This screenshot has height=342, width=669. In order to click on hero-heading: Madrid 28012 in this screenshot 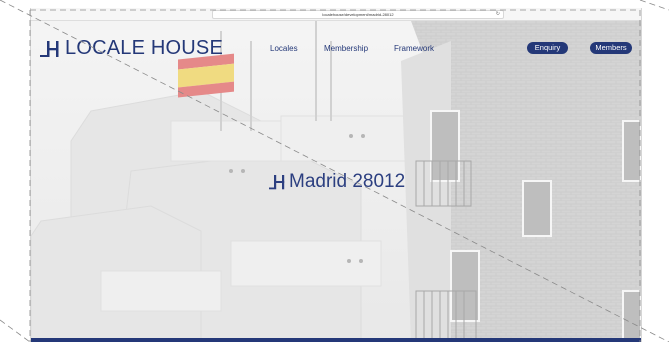, I will do `click(337, 182)`.